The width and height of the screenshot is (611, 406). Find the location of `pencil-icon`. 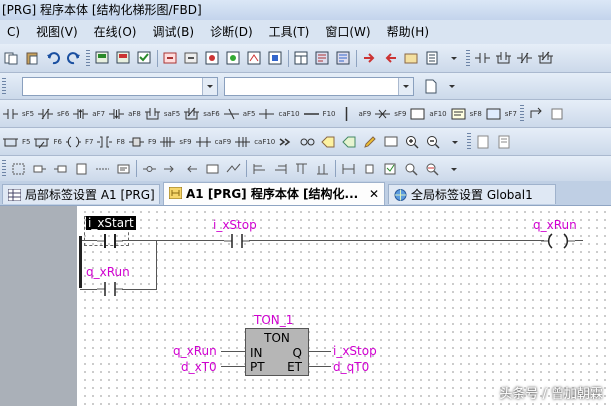

pencil-icon is located at coordinates (370, 141).